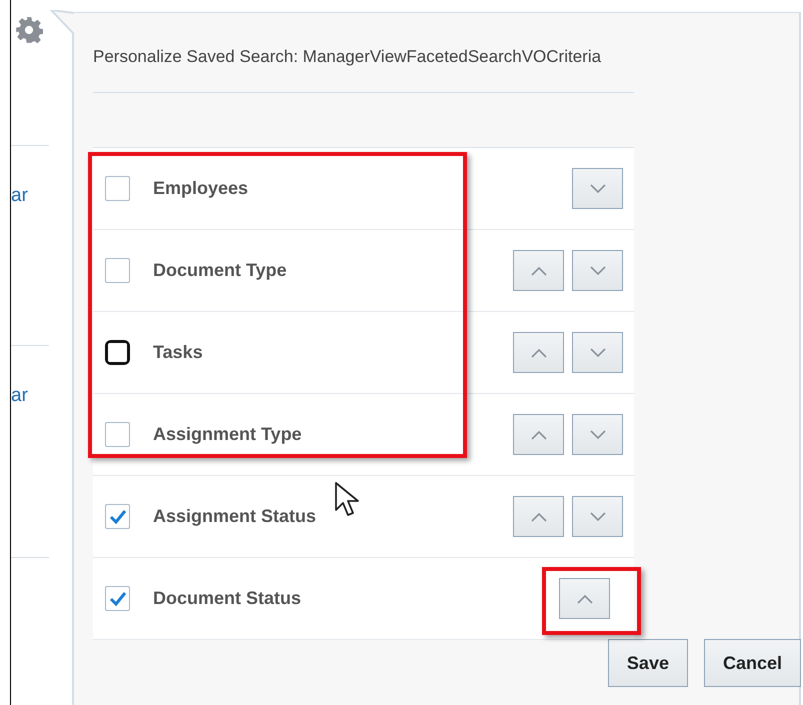 This screenshot has height=705, width=803. I want to click on dialog-title: Personalize Saved Search: ManagerViewFacetedSearchVOCriteria, so click(347, 57).